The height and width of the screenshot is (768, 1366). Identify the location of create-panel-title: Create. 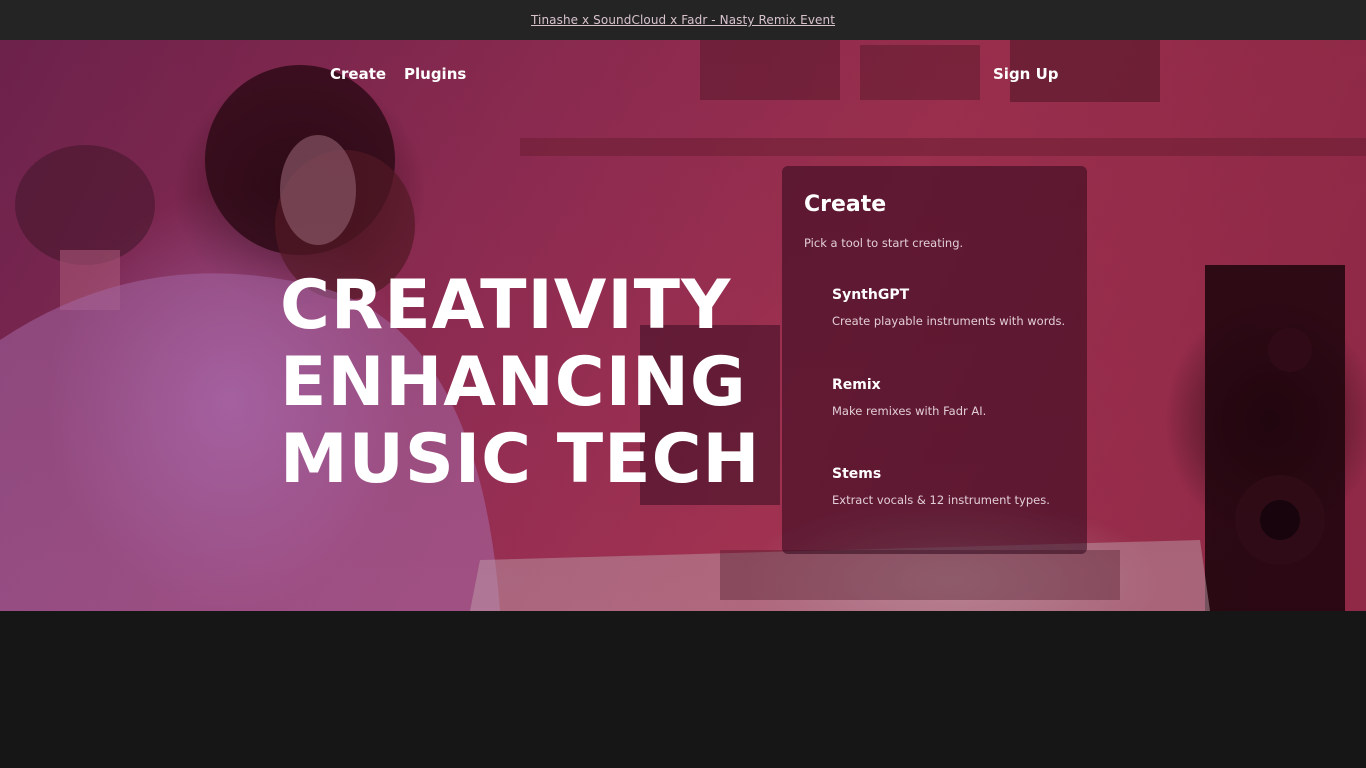
(845, 204).